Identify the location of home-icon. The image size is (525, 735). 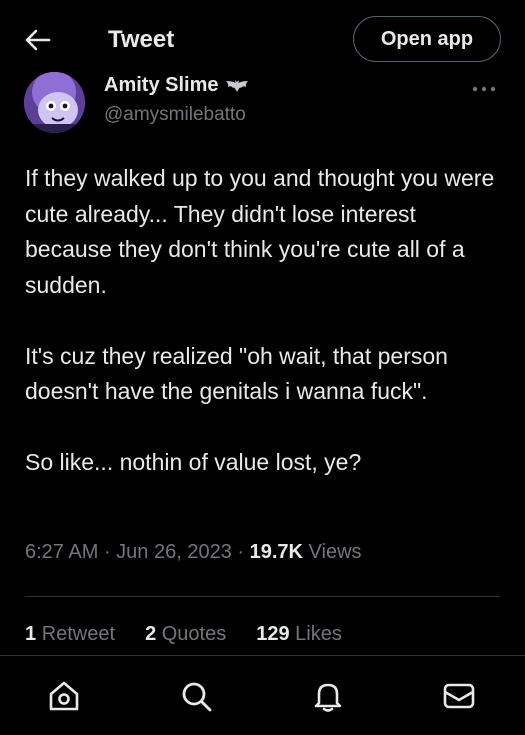
(64, 696).